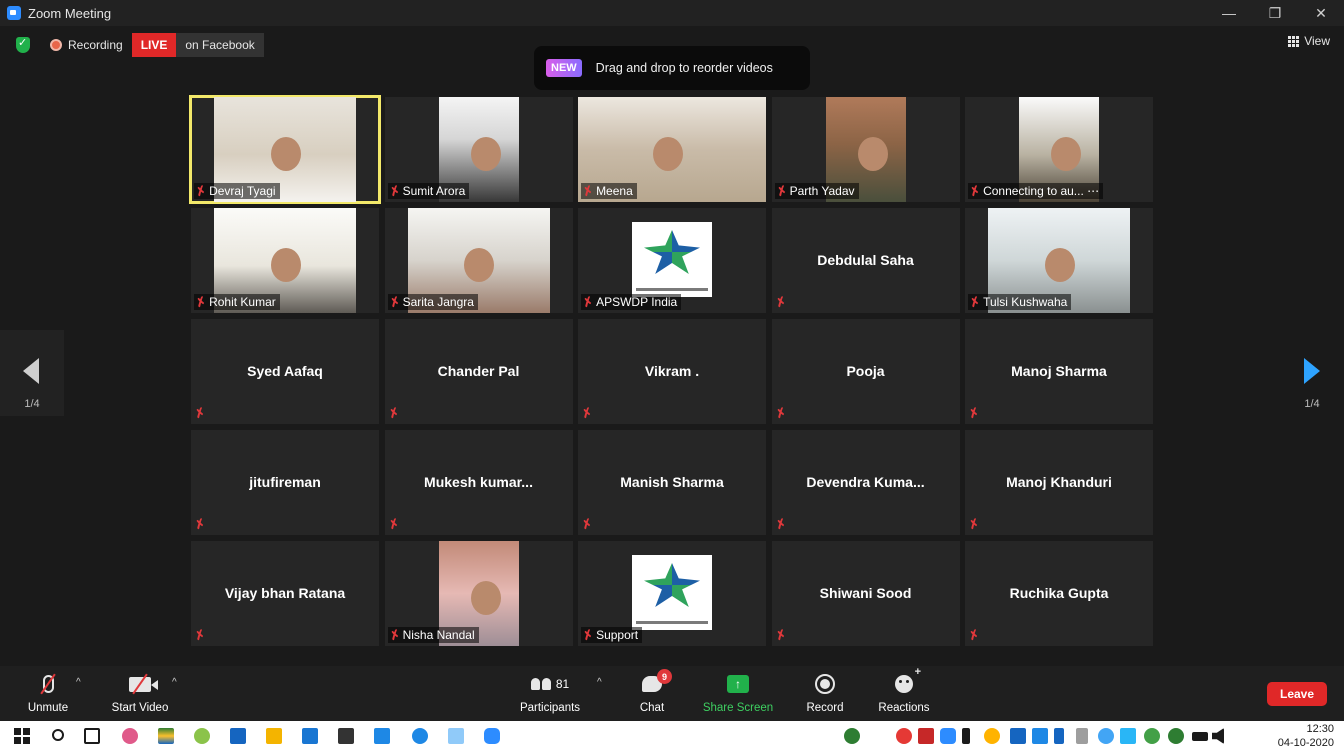 The image size is (1344, 751). Describe the element at coordinates (1176, 736) in the screenshot. I see `network-globe-icon` at that location.